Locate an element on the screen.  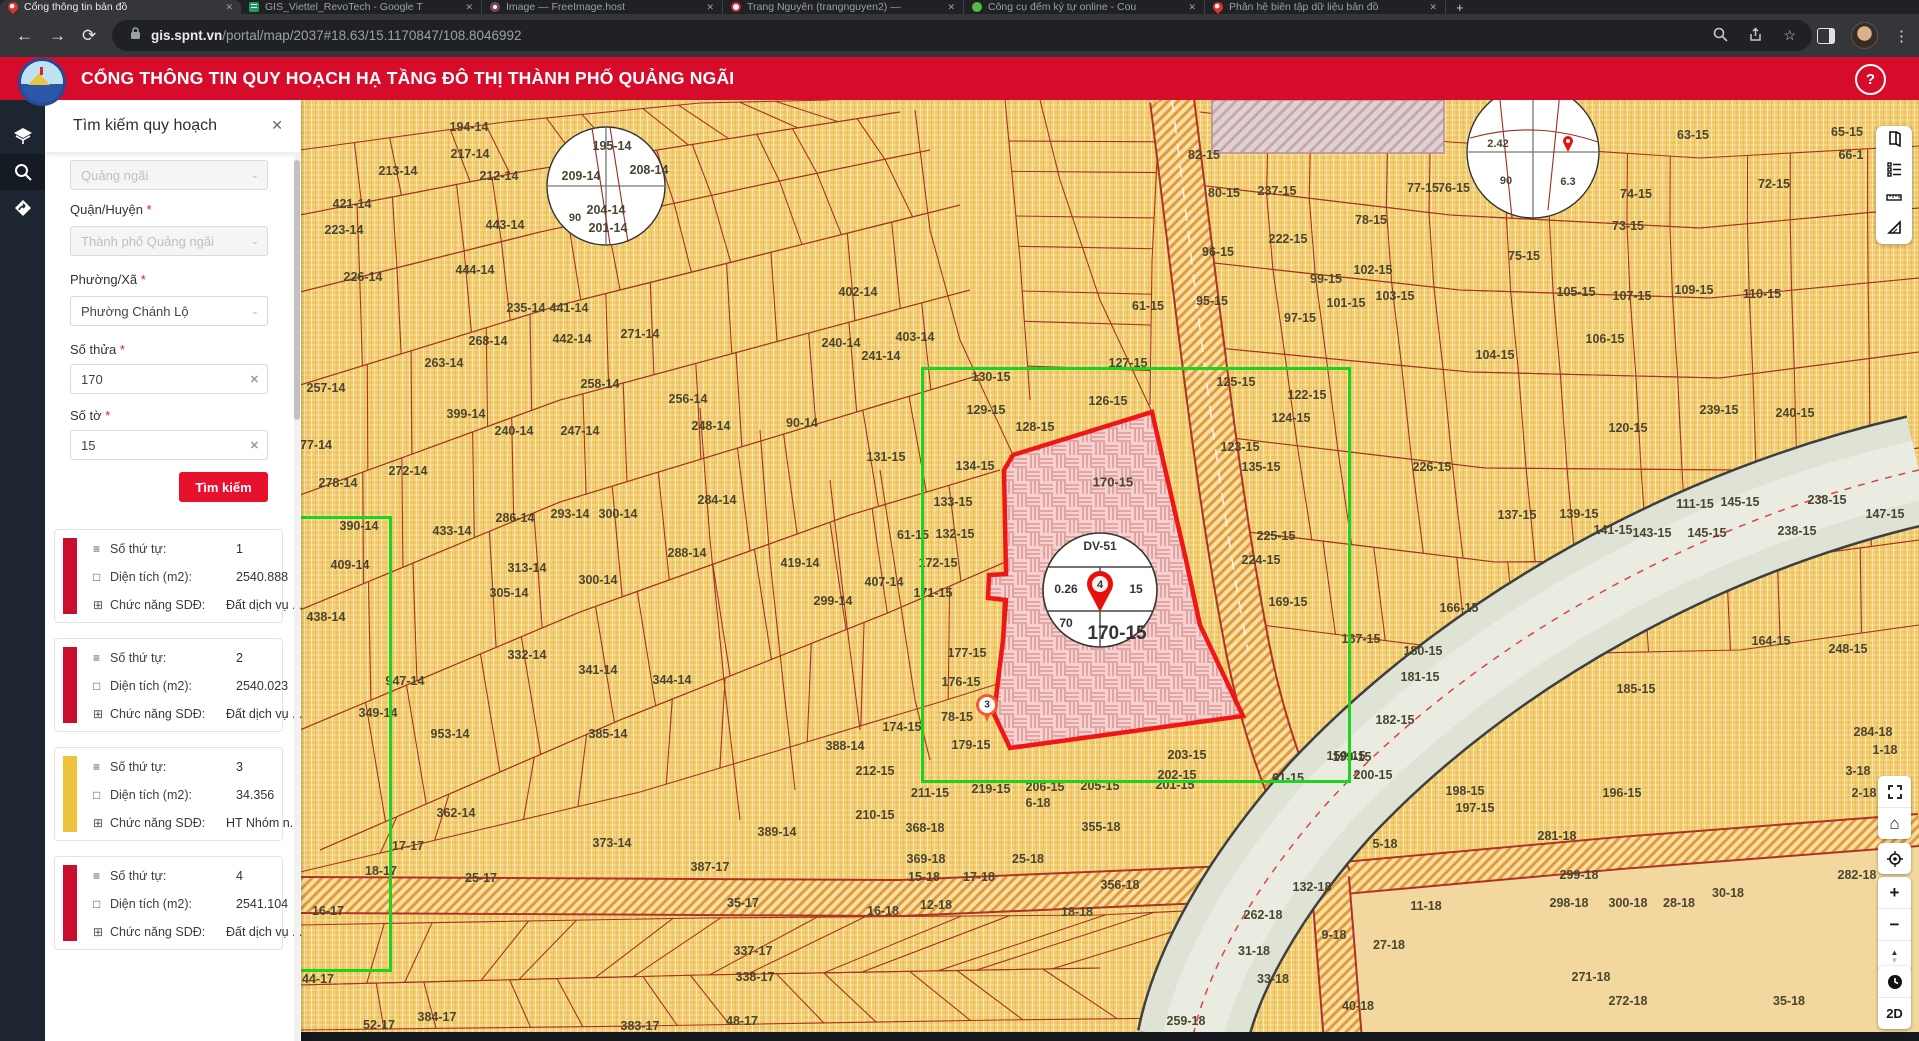
ward-select: Phường Chánh Lộ ⌄ is located at coordinates (169, 311).